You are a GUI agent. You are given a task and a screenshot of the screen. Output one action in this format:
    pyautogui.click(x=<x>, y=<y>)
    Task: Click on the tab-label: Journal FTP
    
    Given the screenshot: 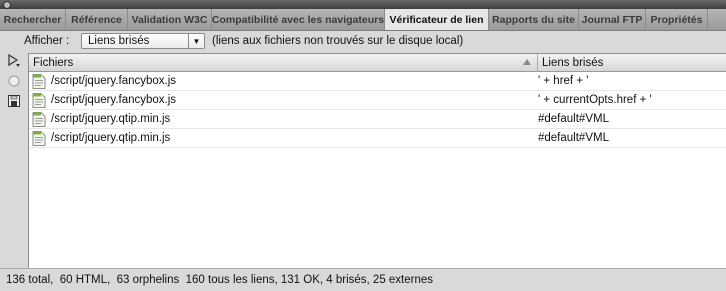 What is the action you would take?
    pyautogui.click(x=612, y=19)
    